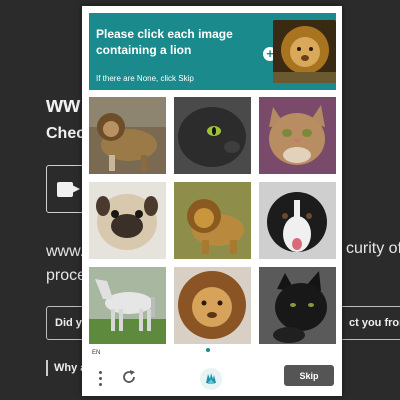  Describe the element at coordinates (68, 189) in the screenshot. I see `video-camera-icon` at that location.